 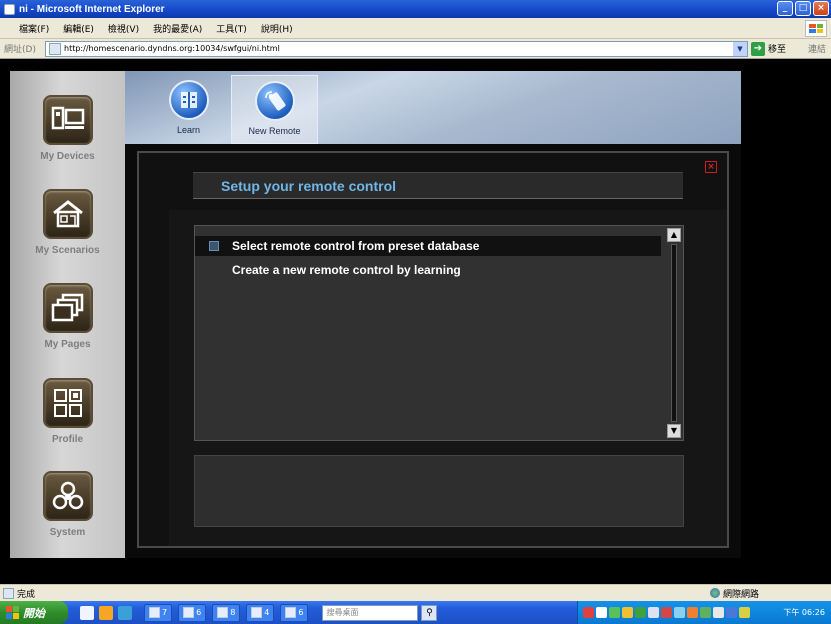 I want to click on list-scrollbar: ▲ ▼, so click(x=674, y=333).